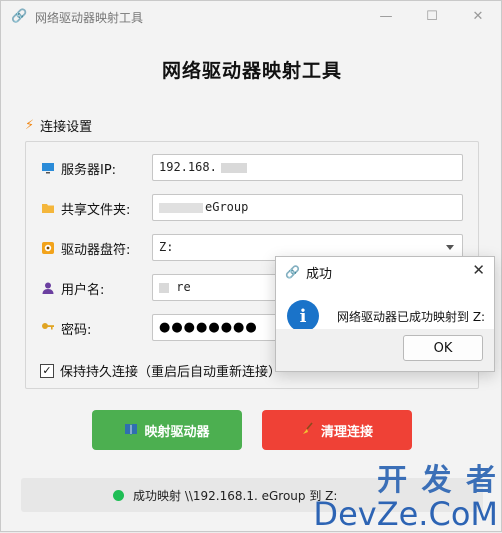  Describe the element at coordinates (307, 207) in the screenshot. I see `share-folder-input: eGroup` at that location.